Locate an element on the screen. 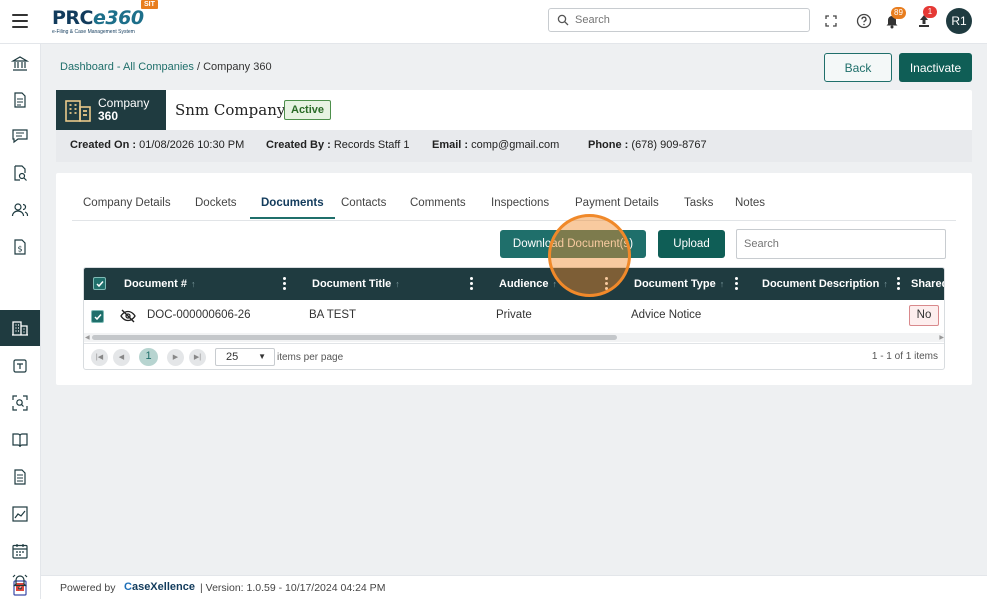  sidebar-item-users is located at coordinates (20, 210).